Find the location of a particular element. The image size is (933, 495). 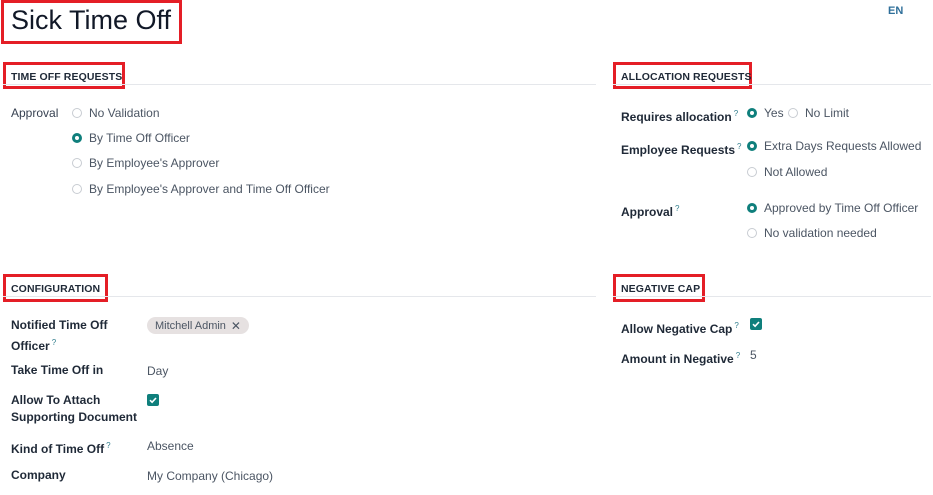

company-label: Company is located at coordinates (38, 475).